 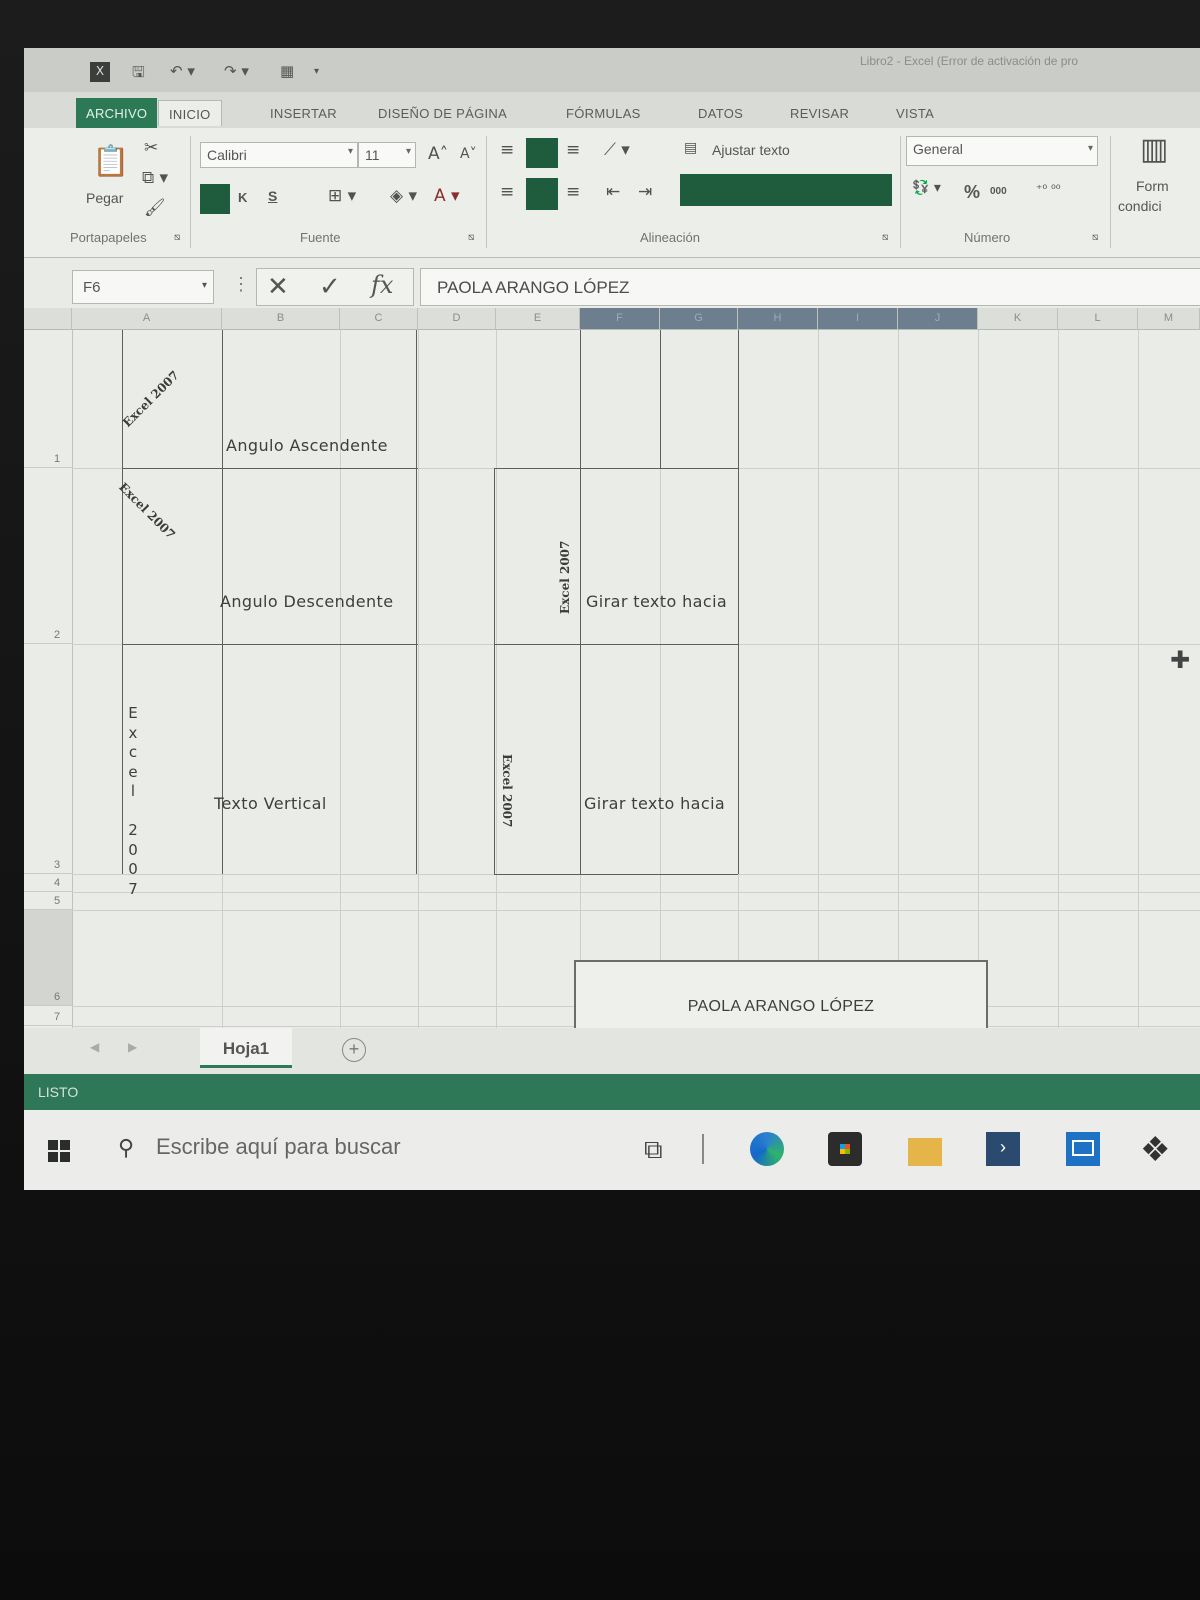 What do you see at coordinates (507, 192) in the screenshot?
I see `align-left-icon: ≡` at bounding box center [507, 192].